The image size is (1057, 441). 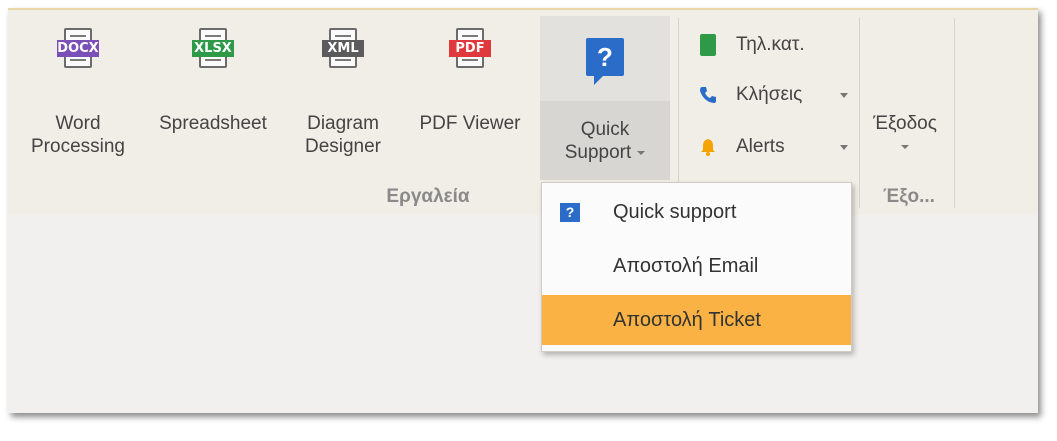 I want to click on pdf-icon: PDF, so click(x=470, y=48).